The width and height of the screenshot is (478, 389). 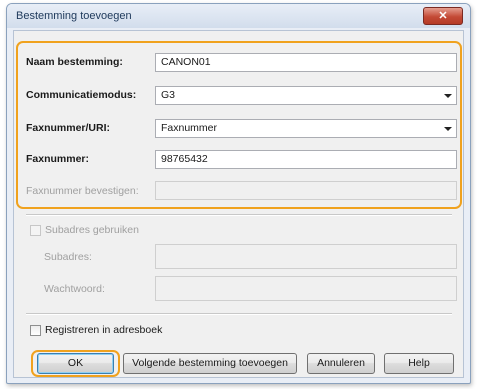 What do you see at coordinates (306, 288) in the screenshot?
I see `password-input` at bounding box center [306, 288].